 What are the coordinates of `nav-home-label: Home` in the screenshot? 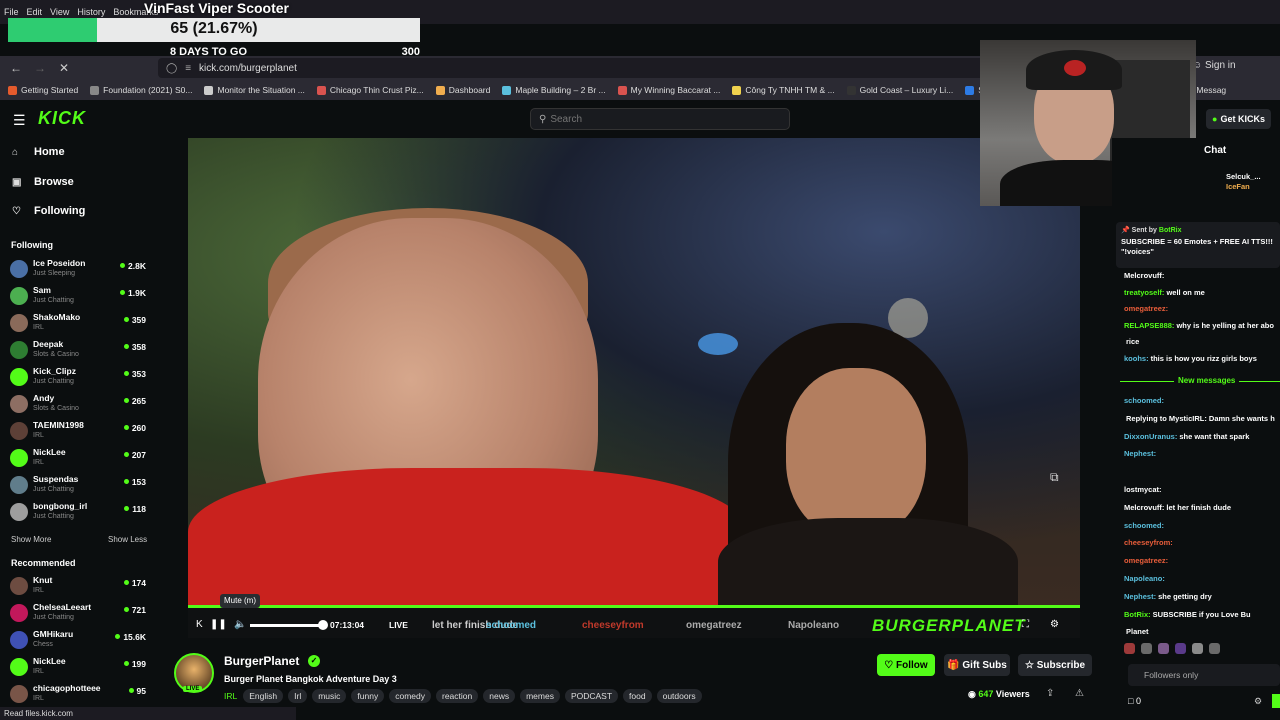 It's located at (49, 152).